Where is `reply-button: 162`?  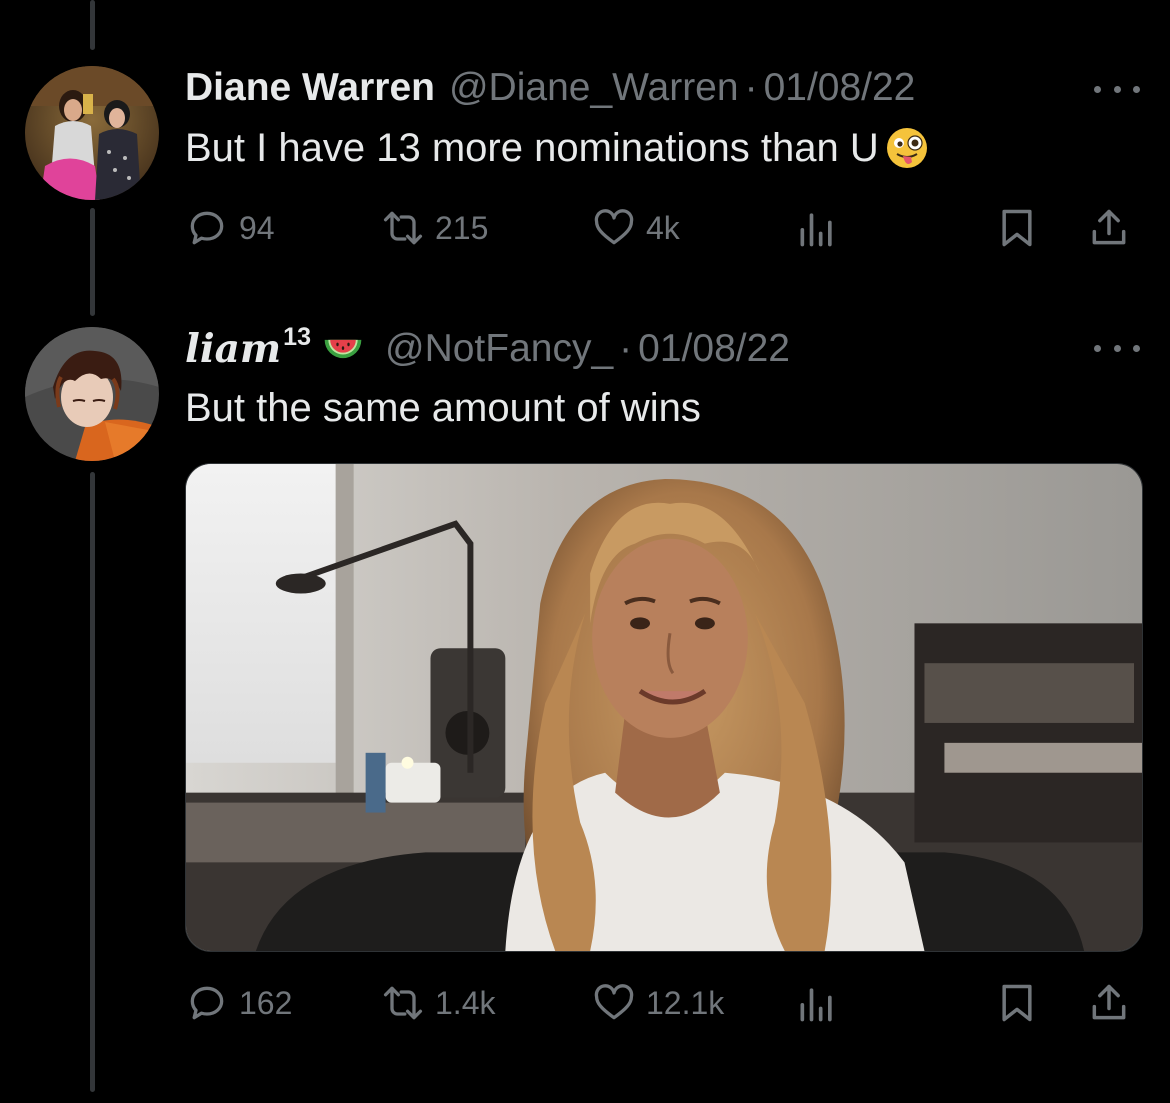 reply-button: 162 is located at coordinates (238, 1003).